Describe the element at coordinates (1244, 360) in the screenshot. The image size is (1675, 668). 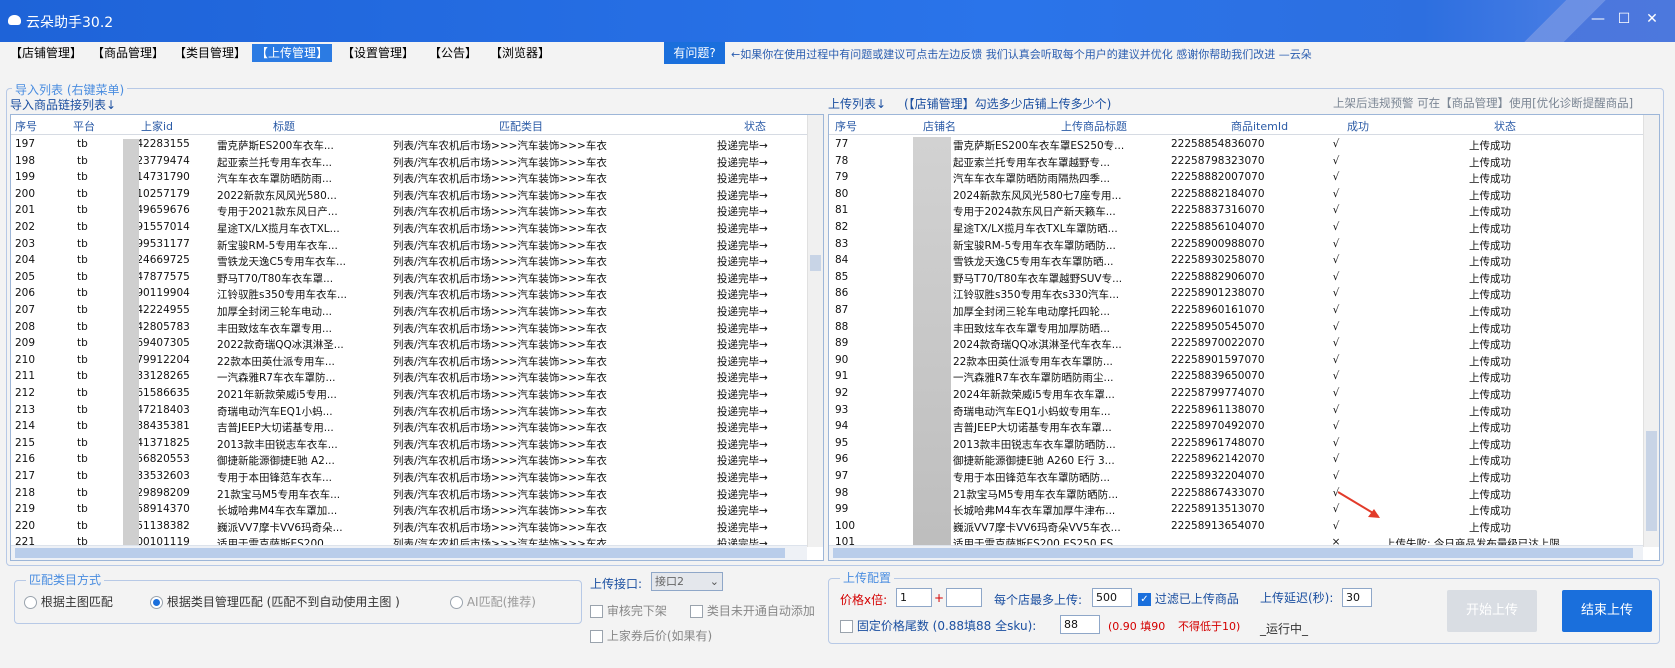
I see `table-row: 90 22款本田英仕派专用车衣车罩防... 22258901597070 √ 上传成功` at that location.